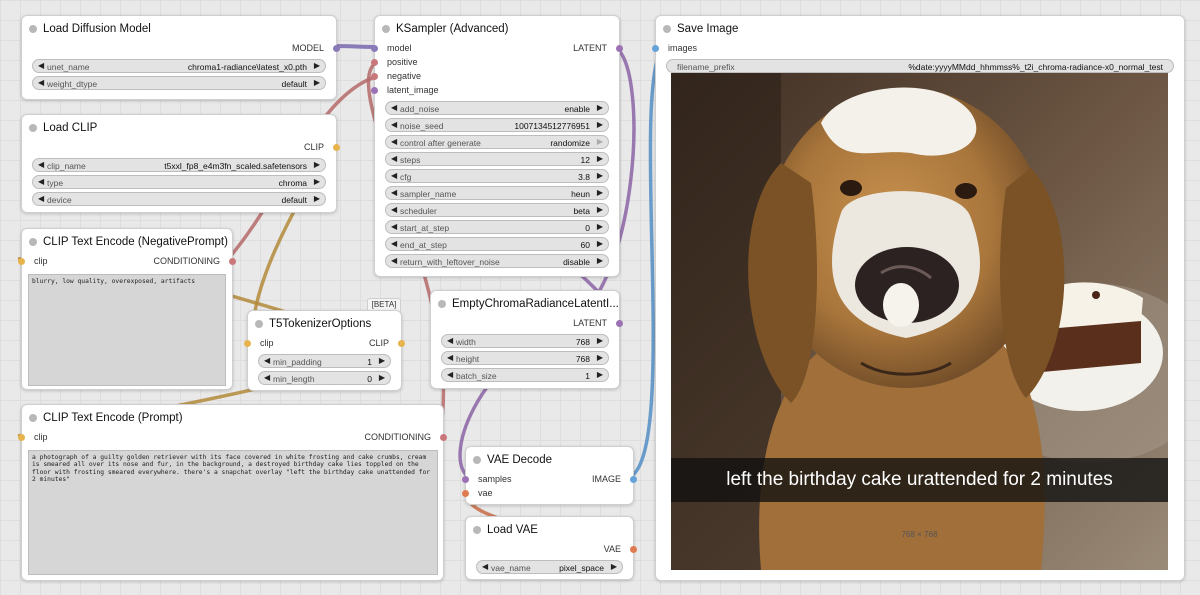 The width and height of the screenshot is (1200, 595). Describe the element at coordinates (179, 83) in the screenshot. I see `weight-dtype-combo: ◀ weight_dtype default ▶` at that location.